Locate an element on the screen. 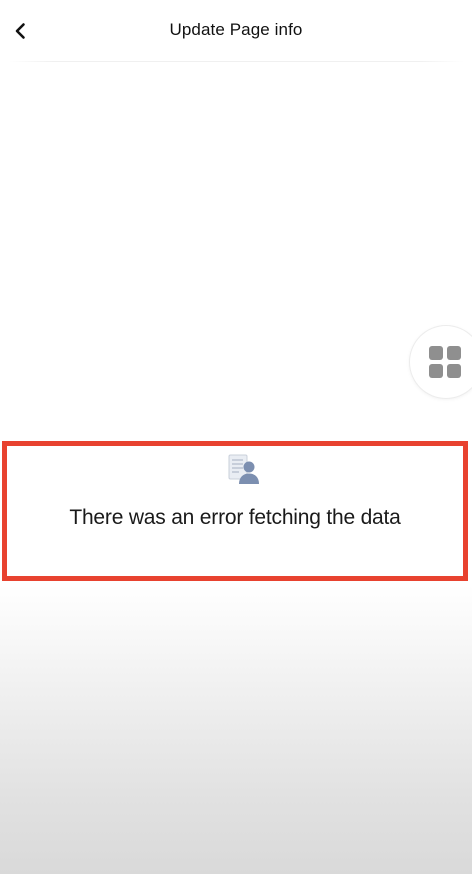 Image resolution: width=472 pixels, height=874 pixels. top-navigation-bar: Update Page info is located at coordinates (236, 31).